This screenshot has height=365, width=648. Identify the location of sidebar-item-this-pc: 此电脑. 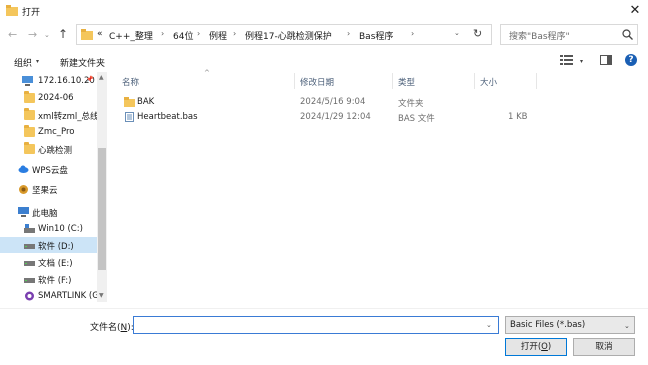
(48, 212).